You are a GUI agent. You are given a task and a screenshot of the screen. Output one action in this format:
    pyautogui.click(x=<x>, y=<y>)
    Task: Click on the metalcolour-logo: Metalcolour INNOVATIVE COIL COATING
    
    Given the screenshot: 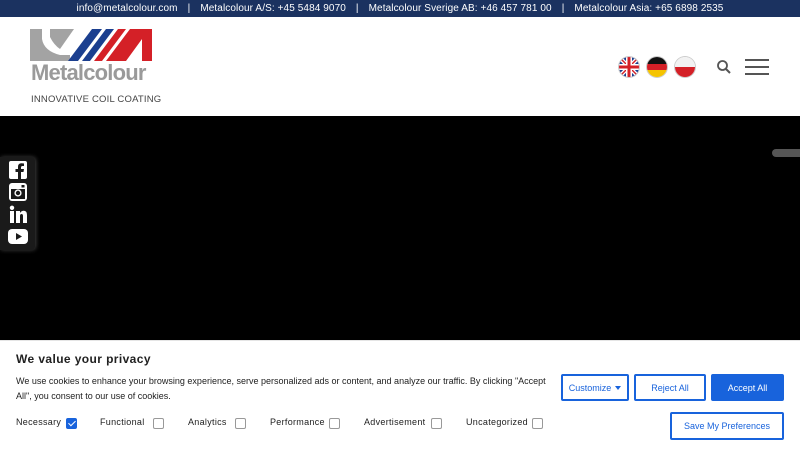 What is the action you would take?
    pyautogui.click(x=95, y=68)
    